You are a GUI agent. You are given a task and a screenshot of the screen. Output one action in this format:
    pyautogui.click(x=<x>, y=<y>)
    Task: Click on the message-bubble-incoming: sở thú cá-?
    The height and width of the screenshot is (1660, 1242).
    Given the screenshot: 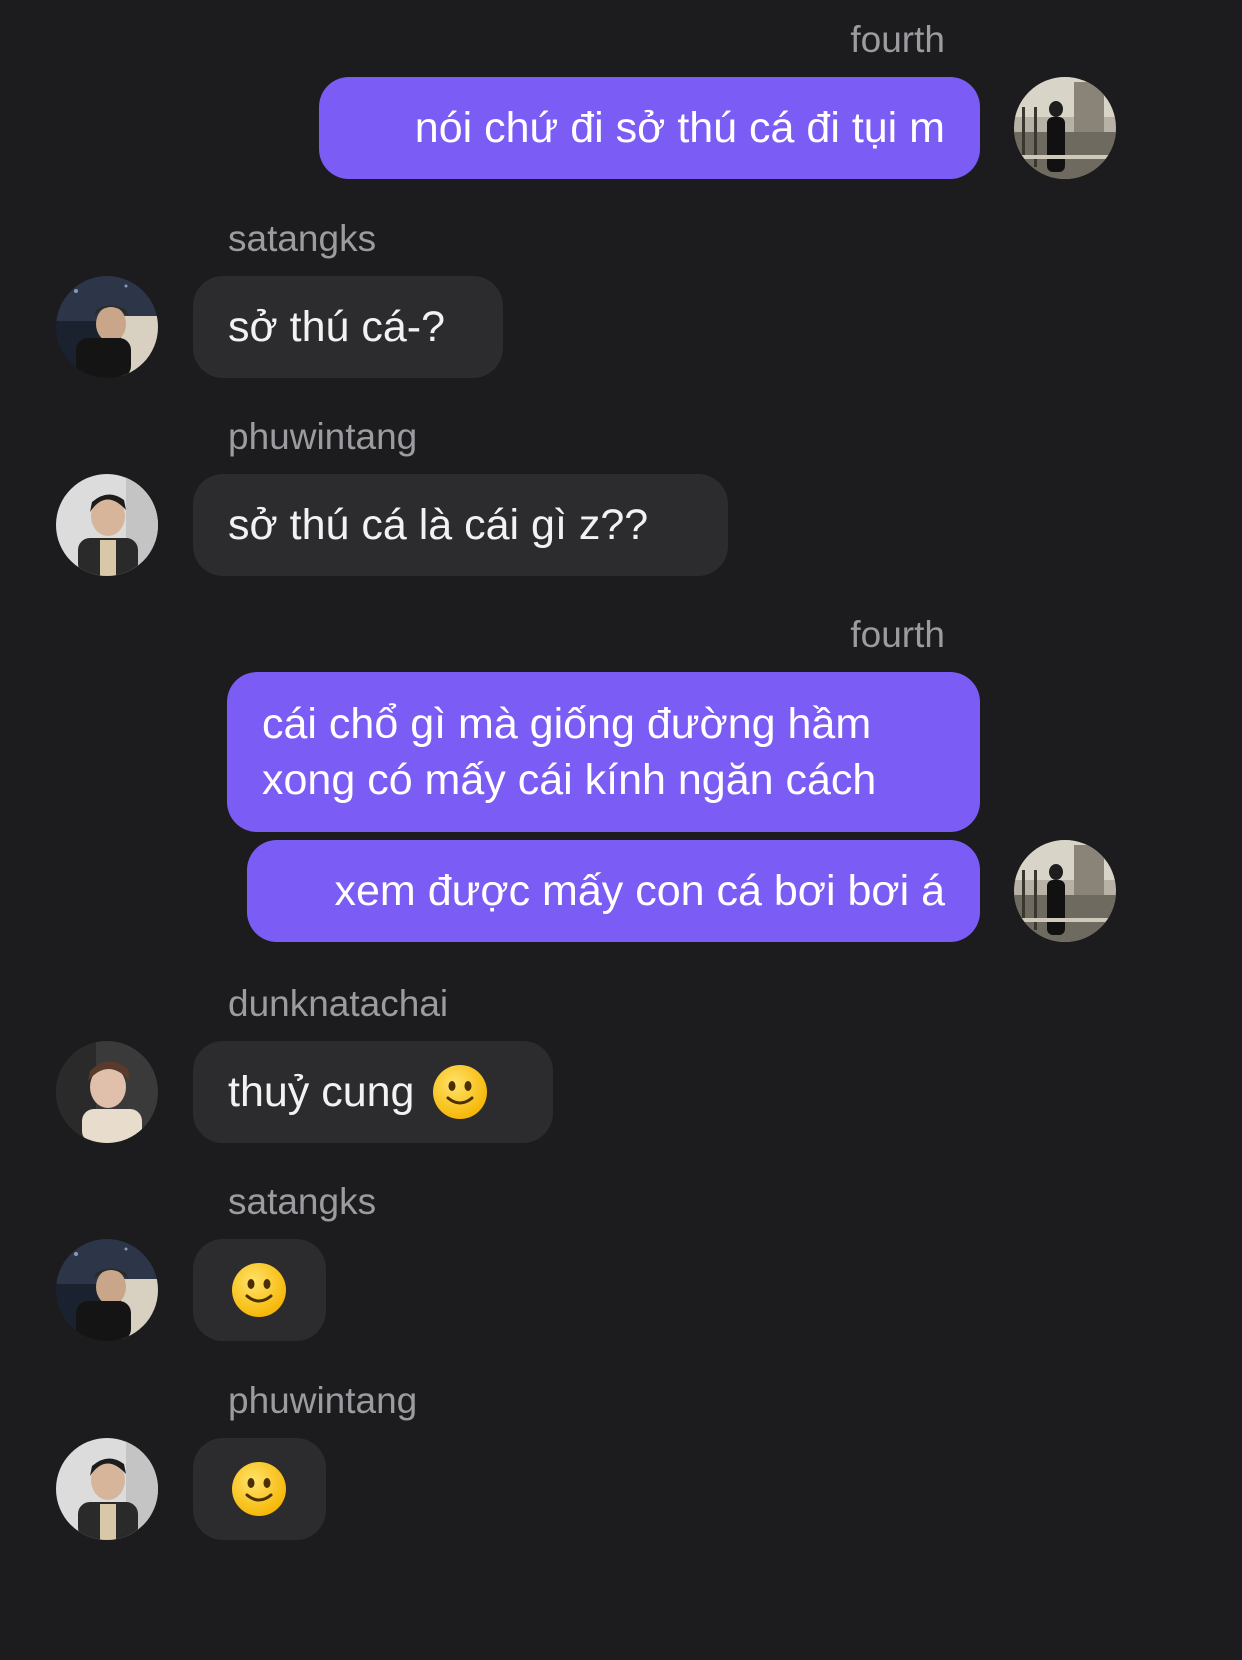 What is the action you would take?
    pyautogui.click(x=348, y=327)
    